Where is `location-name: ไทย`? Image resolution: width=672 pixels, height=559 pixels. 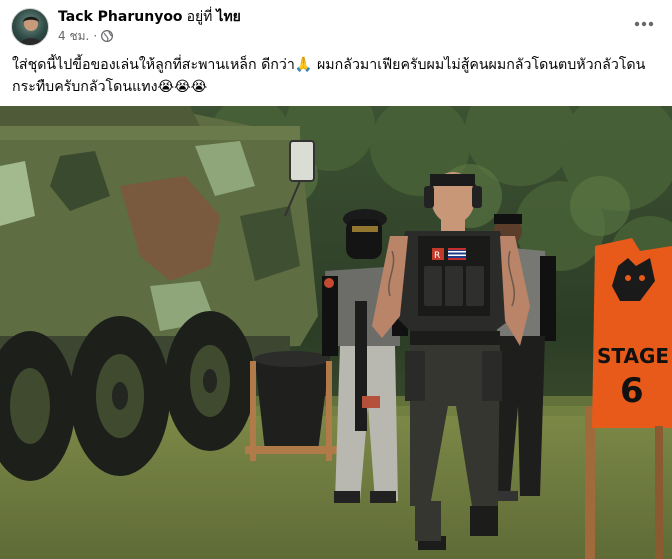 location-name: ไทย is located at coordinates (228, 17).